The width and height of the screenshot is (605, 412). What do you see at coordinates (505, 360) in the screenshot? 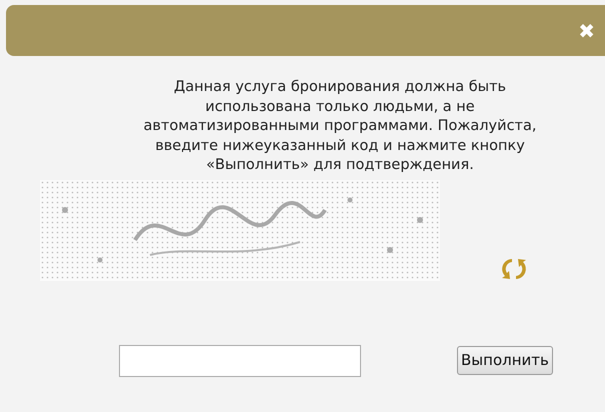
I see `submit-button: Выполнить` at bounding box center [505, 360].